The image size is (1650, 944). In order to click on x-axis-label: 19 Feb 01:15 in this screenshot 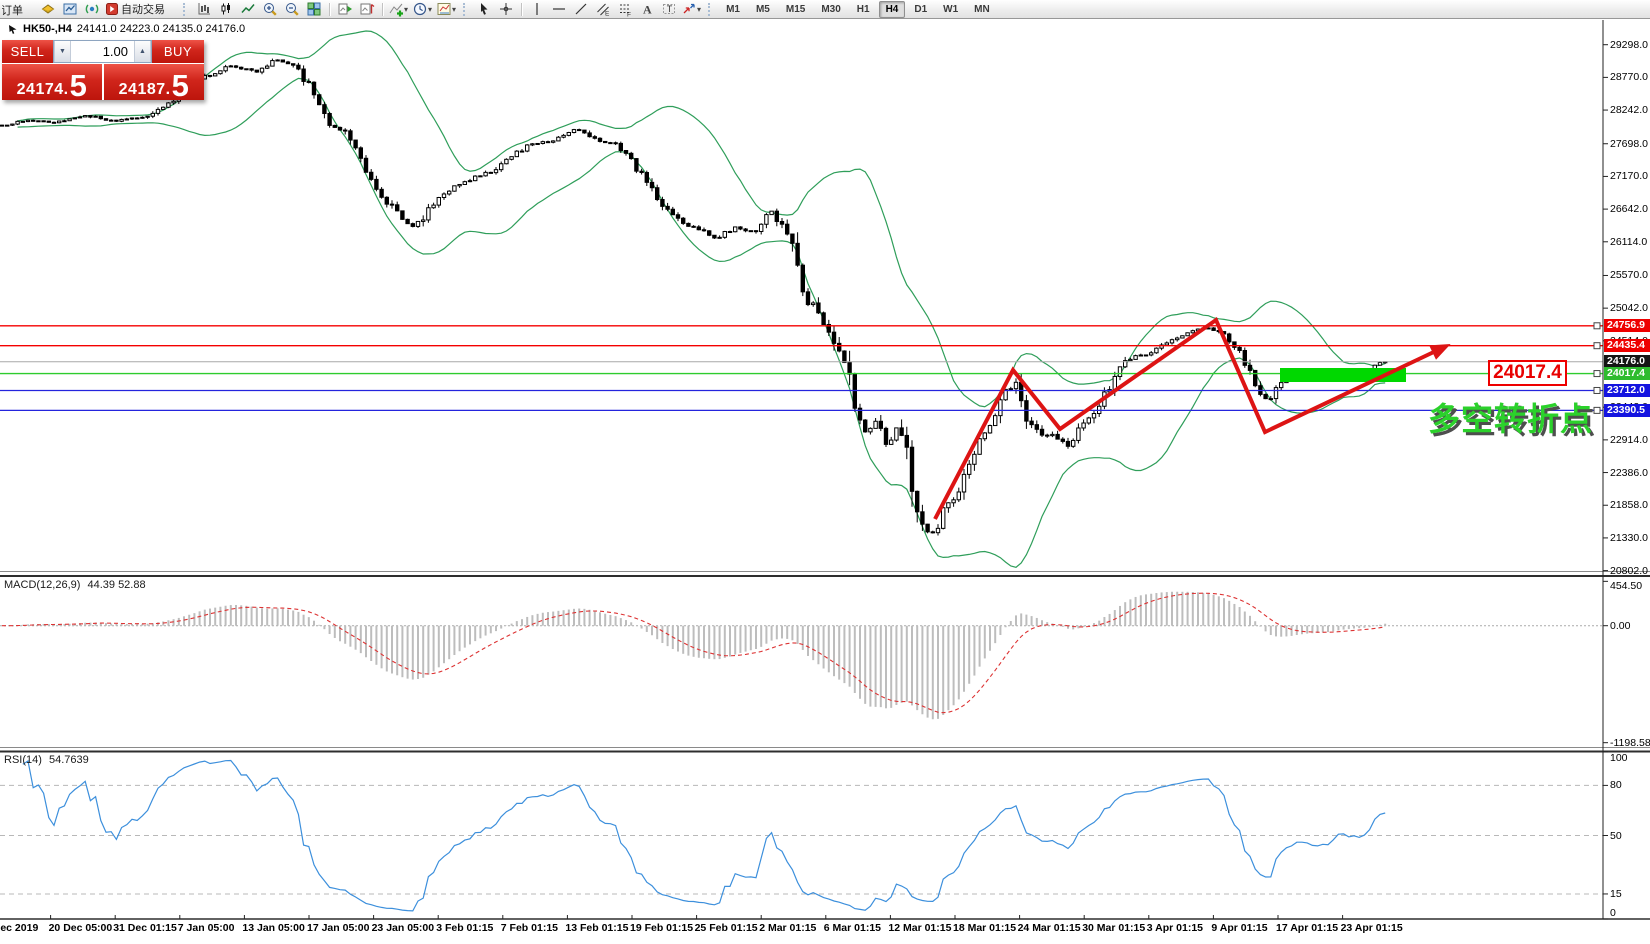, I will do `click(662, 928)`.